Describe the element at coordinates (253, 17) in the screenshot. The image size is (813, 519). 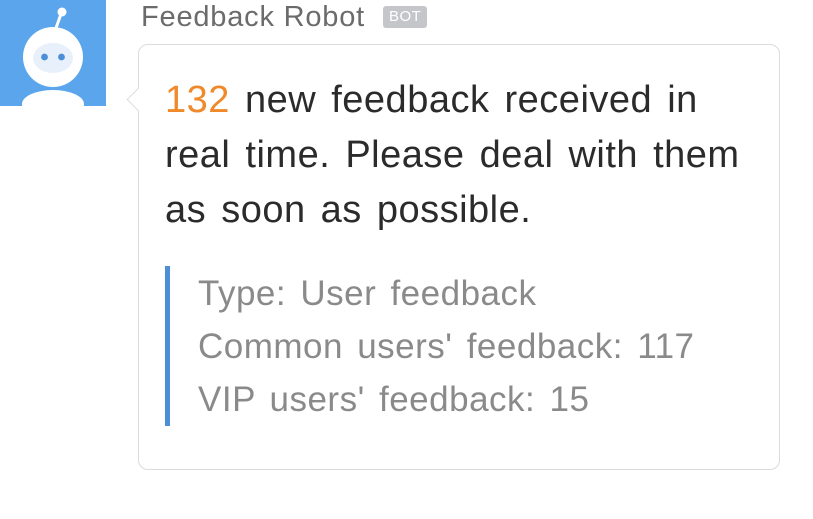
I see `sender-name: Feedback Robot` at that location.